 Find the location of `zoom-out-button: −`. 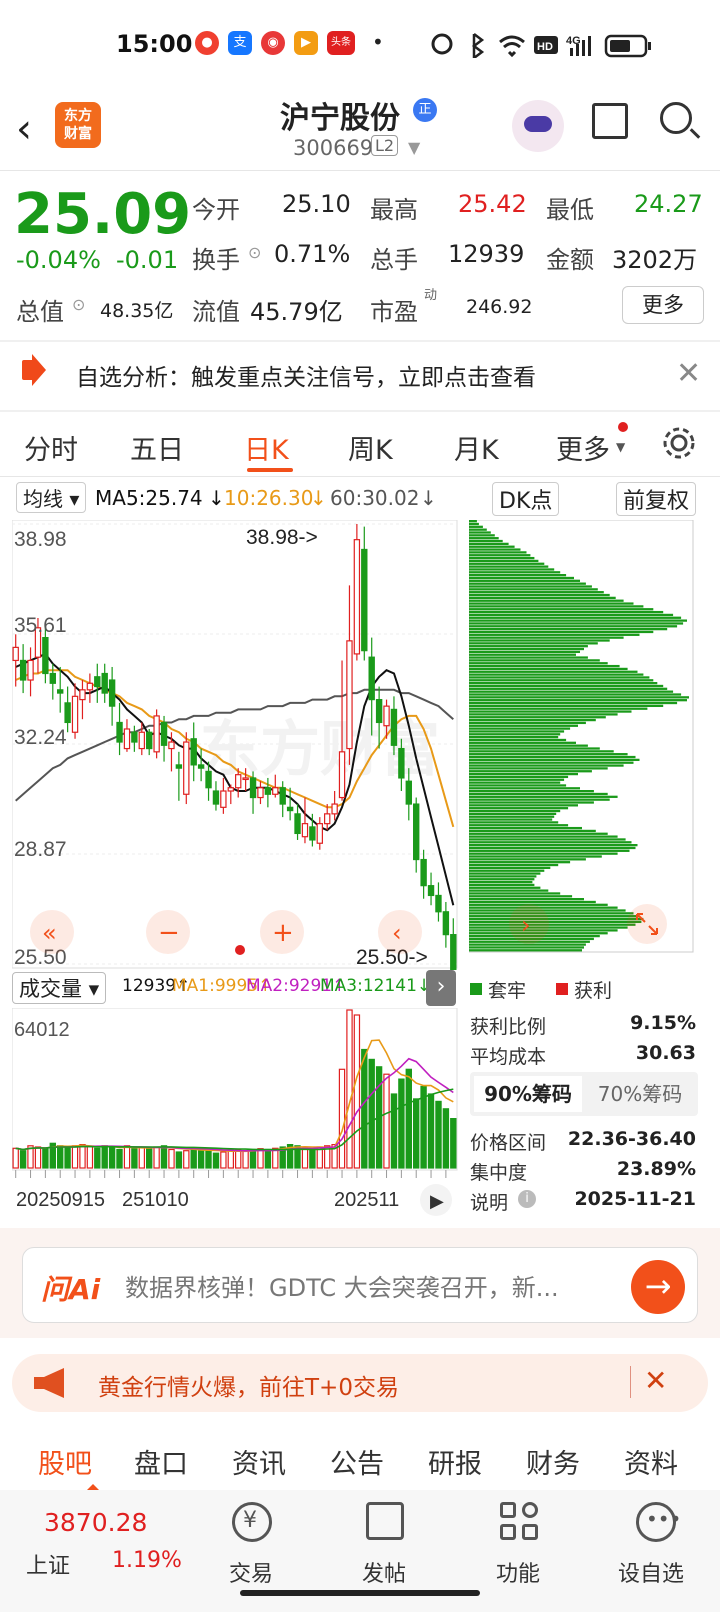

zoom-out-button: − is located at coordinates (168, 932).